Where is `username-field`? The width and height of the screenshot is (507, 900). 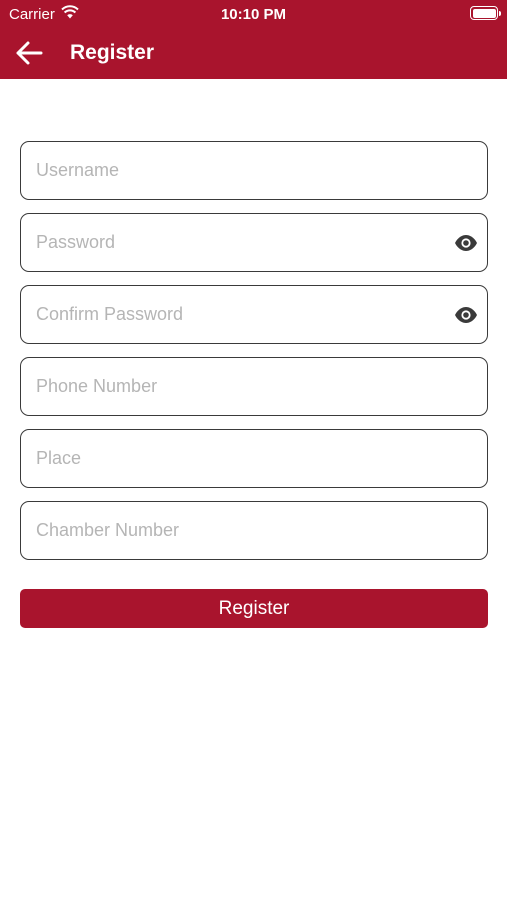 username-field is located at coordinates (254, 170).